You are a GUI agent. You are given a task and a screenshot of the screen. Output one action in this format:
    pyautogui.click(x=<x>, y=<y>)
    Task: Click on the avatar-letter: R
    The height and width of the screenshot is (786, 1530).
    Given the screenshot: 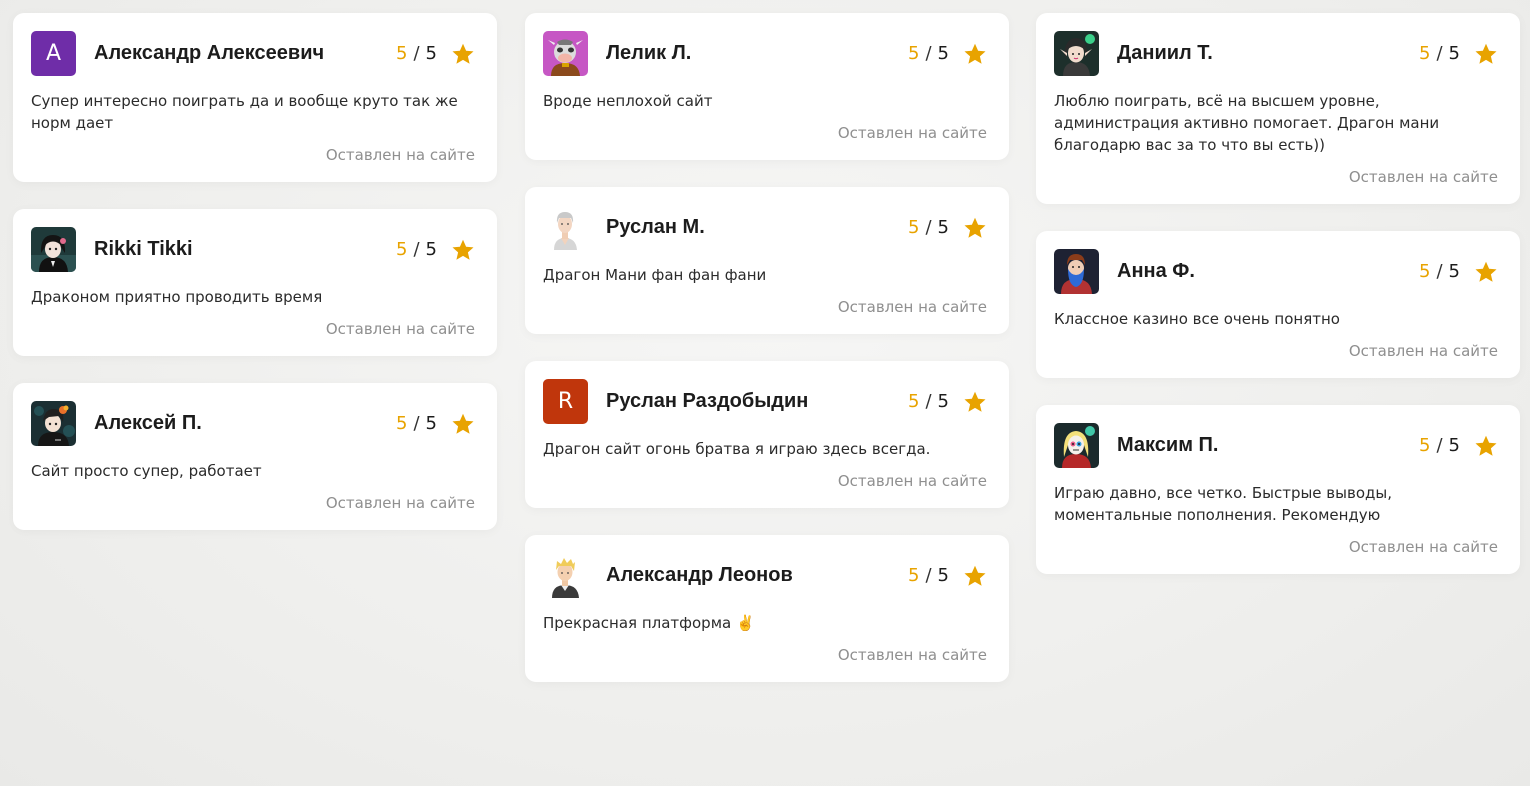 What is the action you would take?
    pyautogui.click(x=565, y=401)
    